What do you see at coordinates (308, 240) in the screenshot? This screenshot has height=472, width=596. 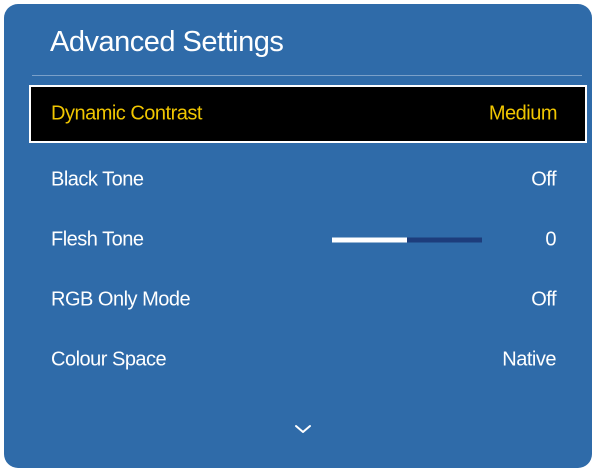 I see `menu-item-flesh-tone: Flesh Tone 0` at bounding box center [308, 240].